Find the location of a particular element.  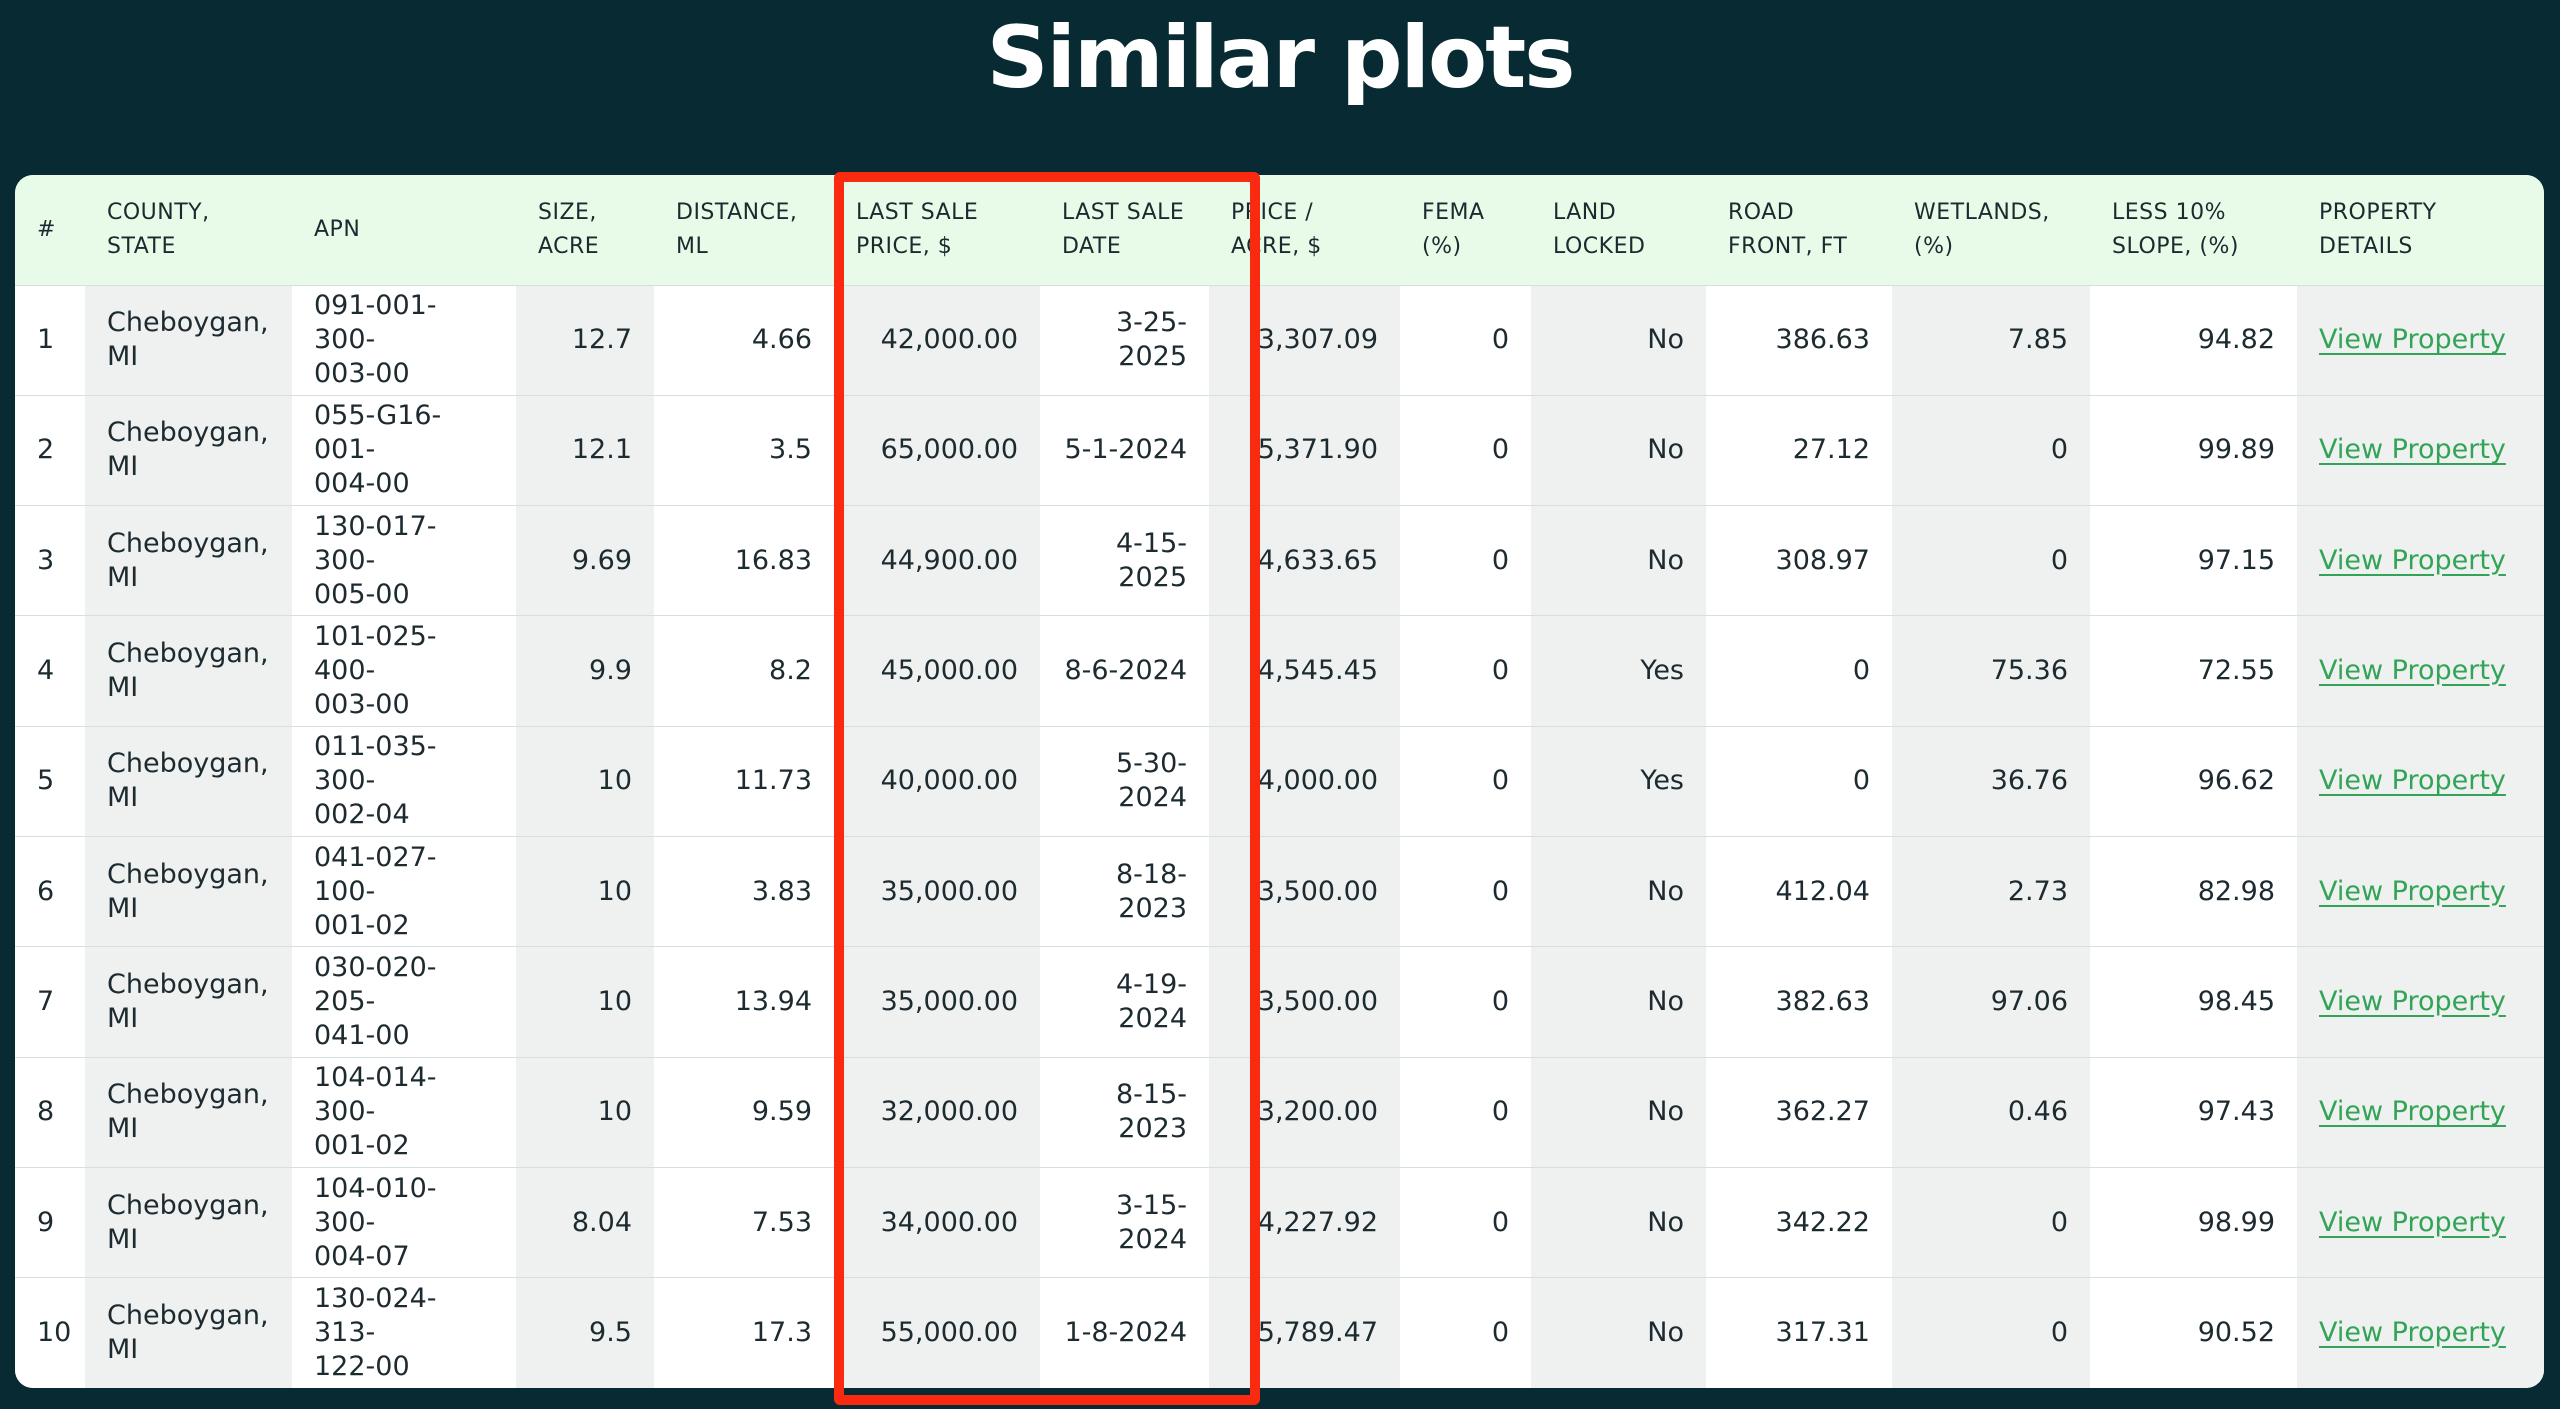

column-header-distance-ml: DISTANCE, ML is located at coordinates (737, 229).